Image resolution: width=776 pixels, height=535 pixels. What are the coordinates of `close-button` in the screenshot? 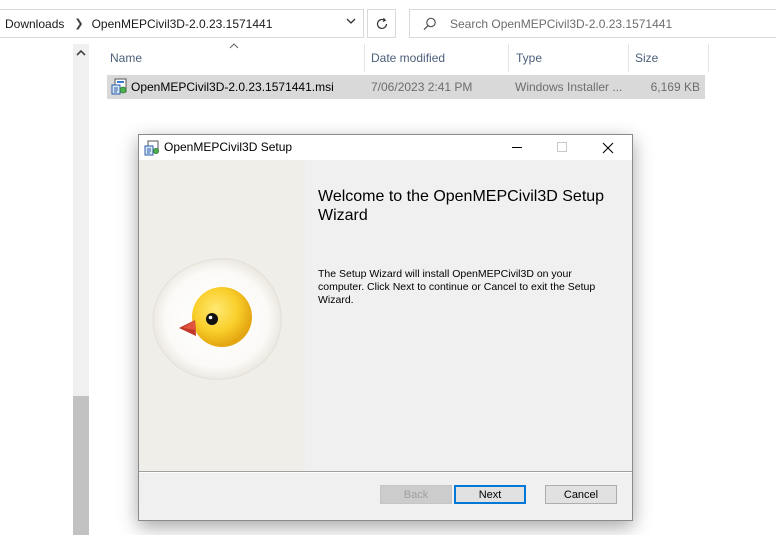 It's located at (607, 147).